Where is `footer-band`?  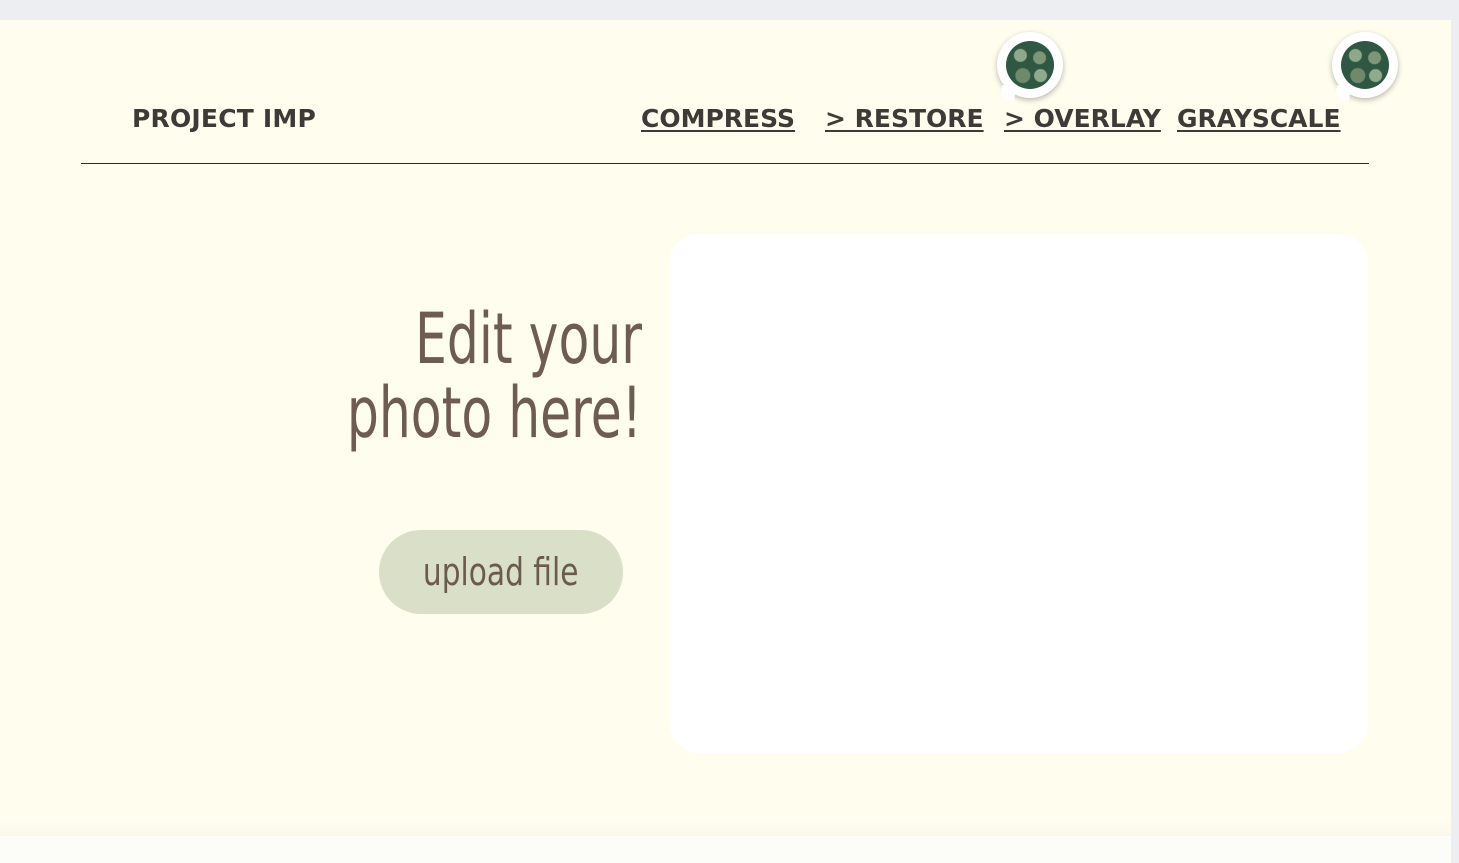 footer-band is located at coordinates (725, 849).